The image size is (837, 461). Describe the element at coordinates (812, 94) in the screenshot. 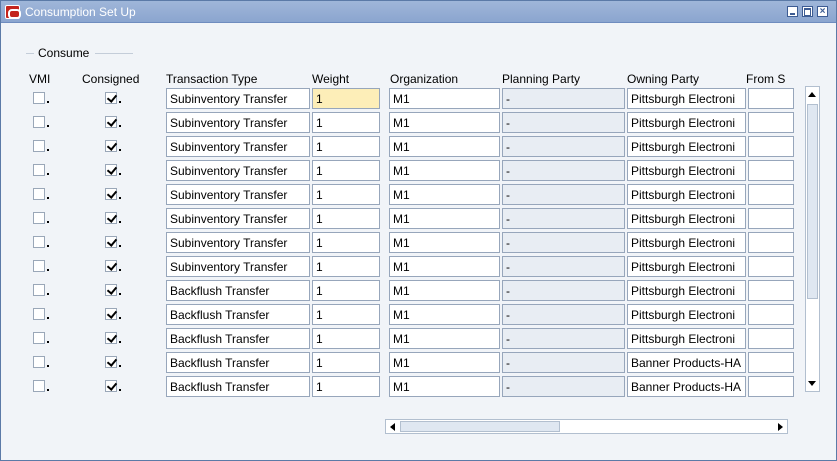

I see `scroll-up-icon` at that location.